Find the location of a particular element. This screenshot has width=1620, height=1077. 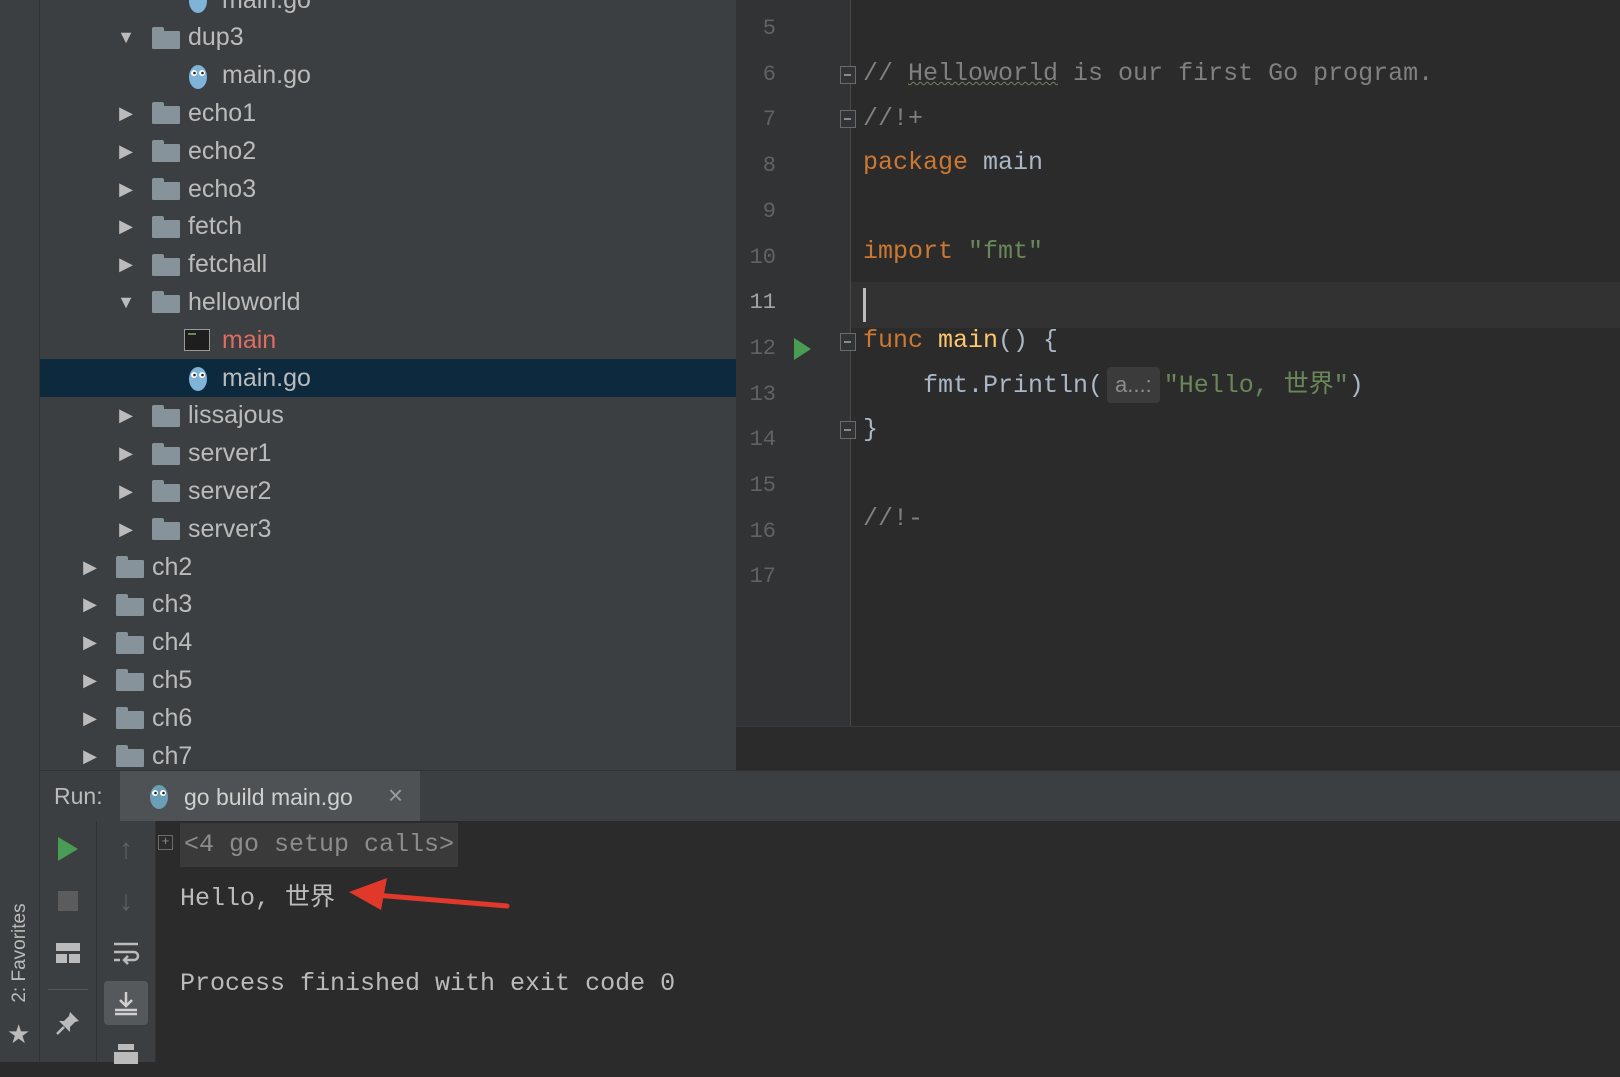

scroll-to-end-icon is located at coordinates (126, 1003).